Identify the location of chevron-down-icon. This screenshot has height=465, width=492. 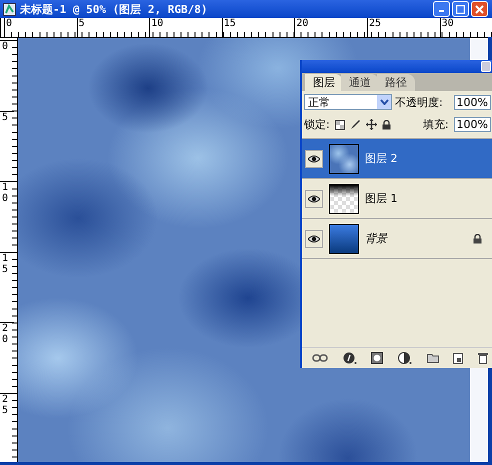
(384, 102).